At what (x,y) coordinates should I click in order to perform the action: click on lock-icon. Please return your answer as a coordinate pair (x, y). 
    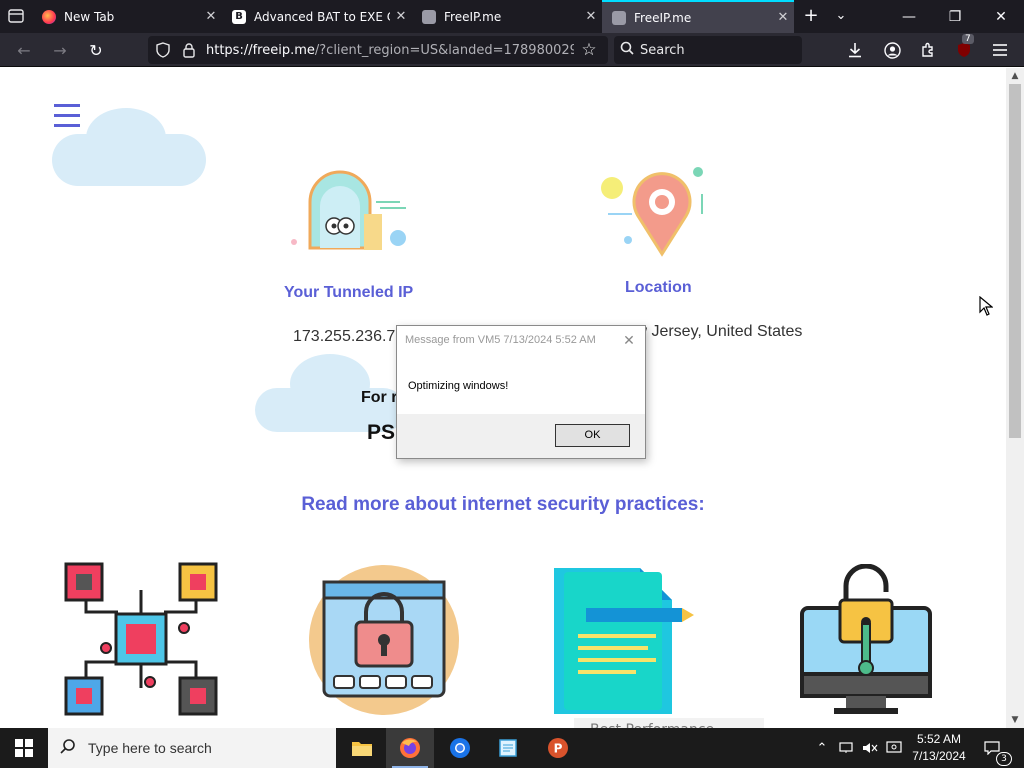
    Looking at the image, I should click on (189, 50).